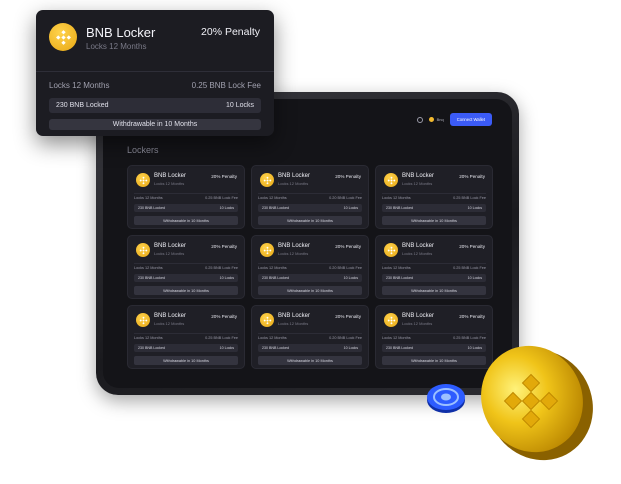 This screenshot has height=484, width=621. What do you see at coordinates (419, 119) in the screenshot?
I see `search-icon` at bounding box center [419, 119].